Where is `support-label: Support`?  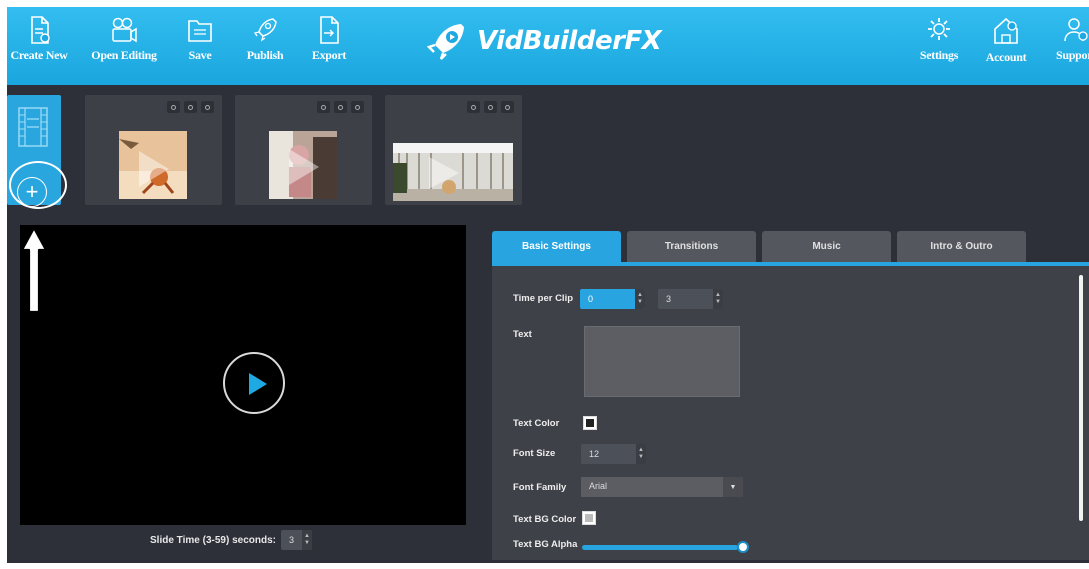 support-label: Support is located at coordinates (1072, 55).